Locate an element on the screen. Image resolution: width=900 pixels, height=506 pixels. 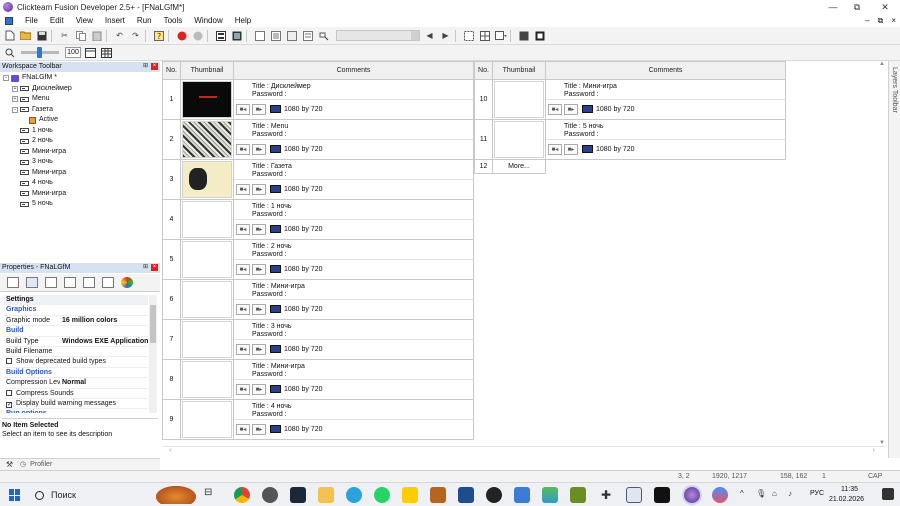
property-value: Normal is located at coordinates (74, 383).